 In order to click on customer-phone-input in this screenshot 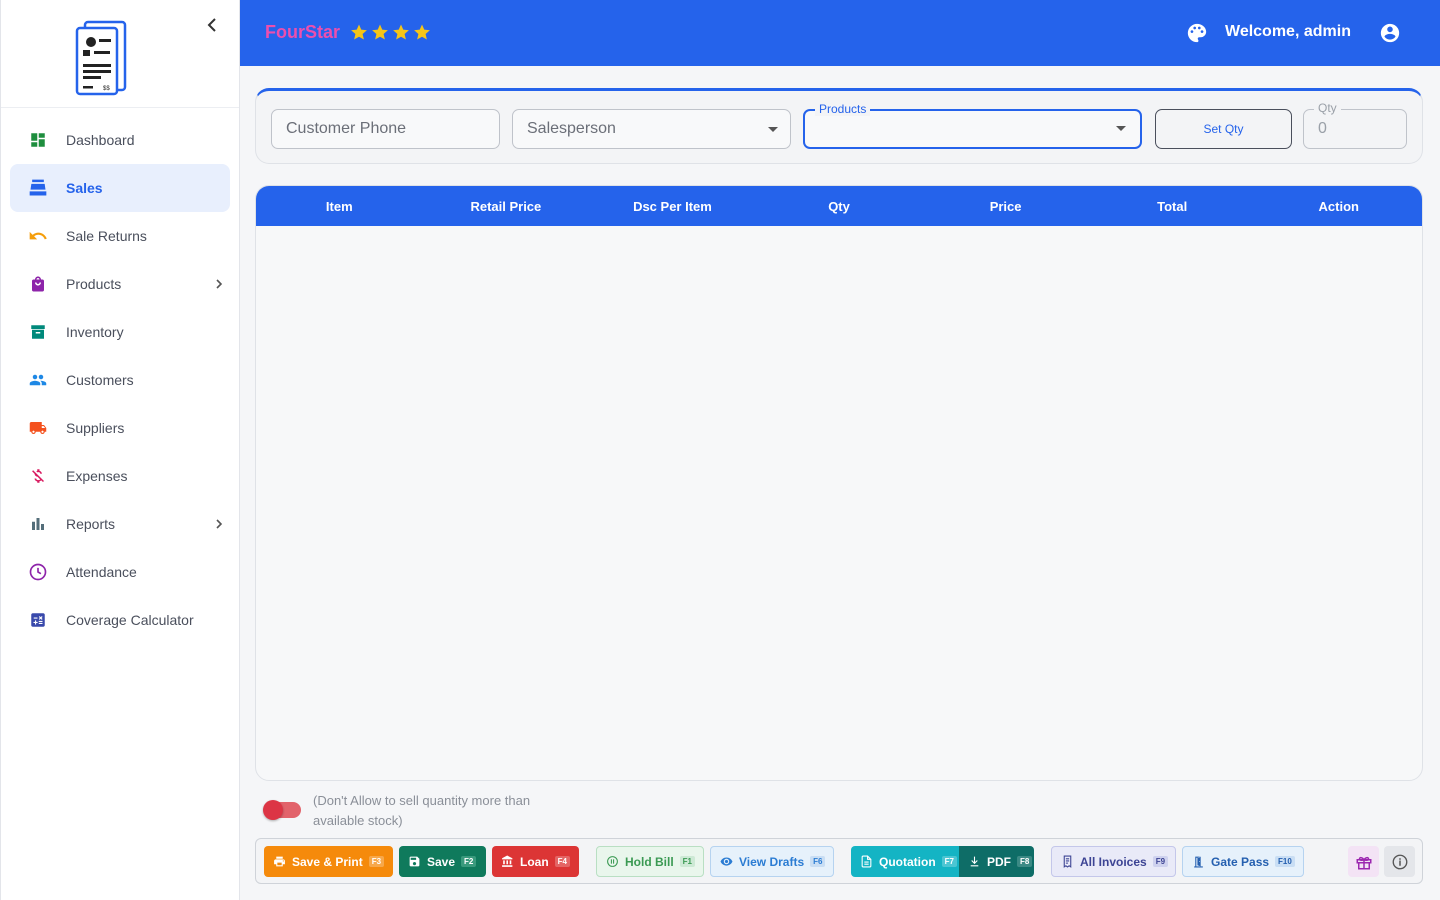, I will do `click(392, 129)`.